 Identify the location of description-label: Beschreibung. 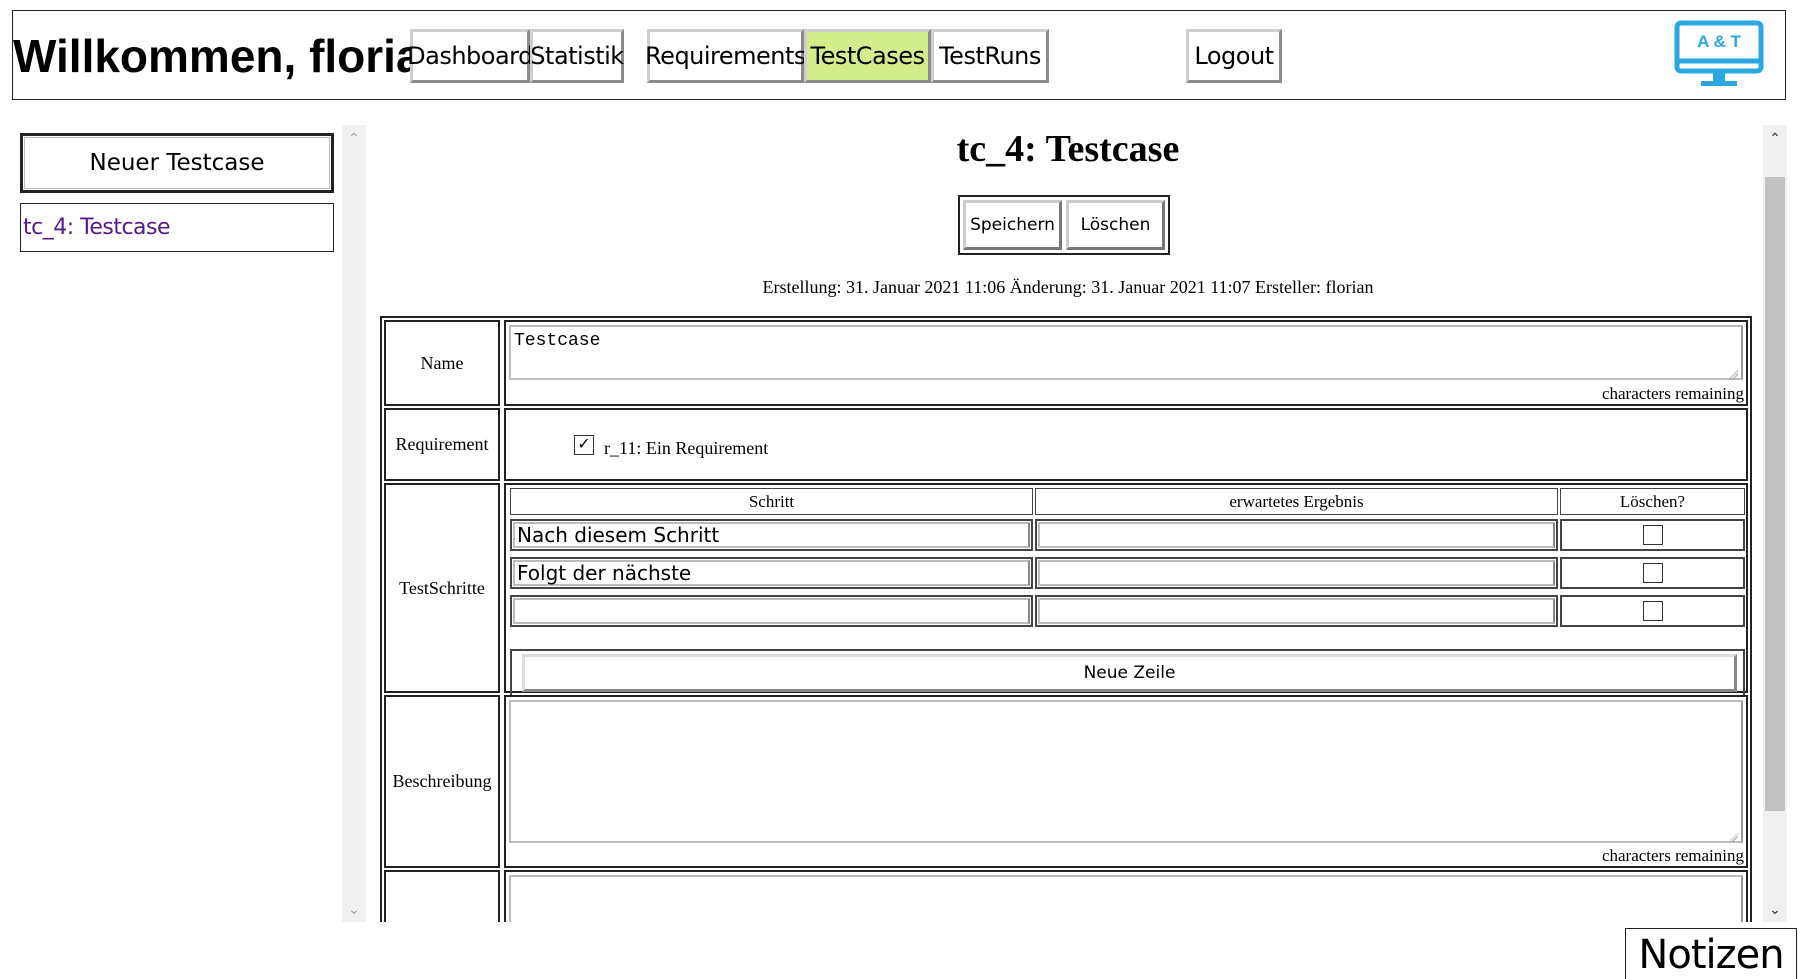
(442, 781).